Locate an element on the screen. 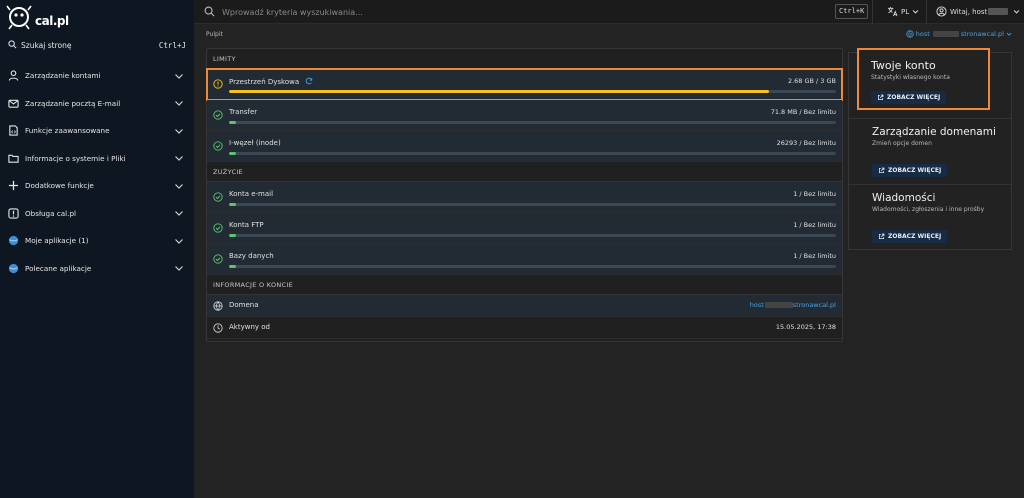  domain-prefix: host is located at coordinates (922, 34).